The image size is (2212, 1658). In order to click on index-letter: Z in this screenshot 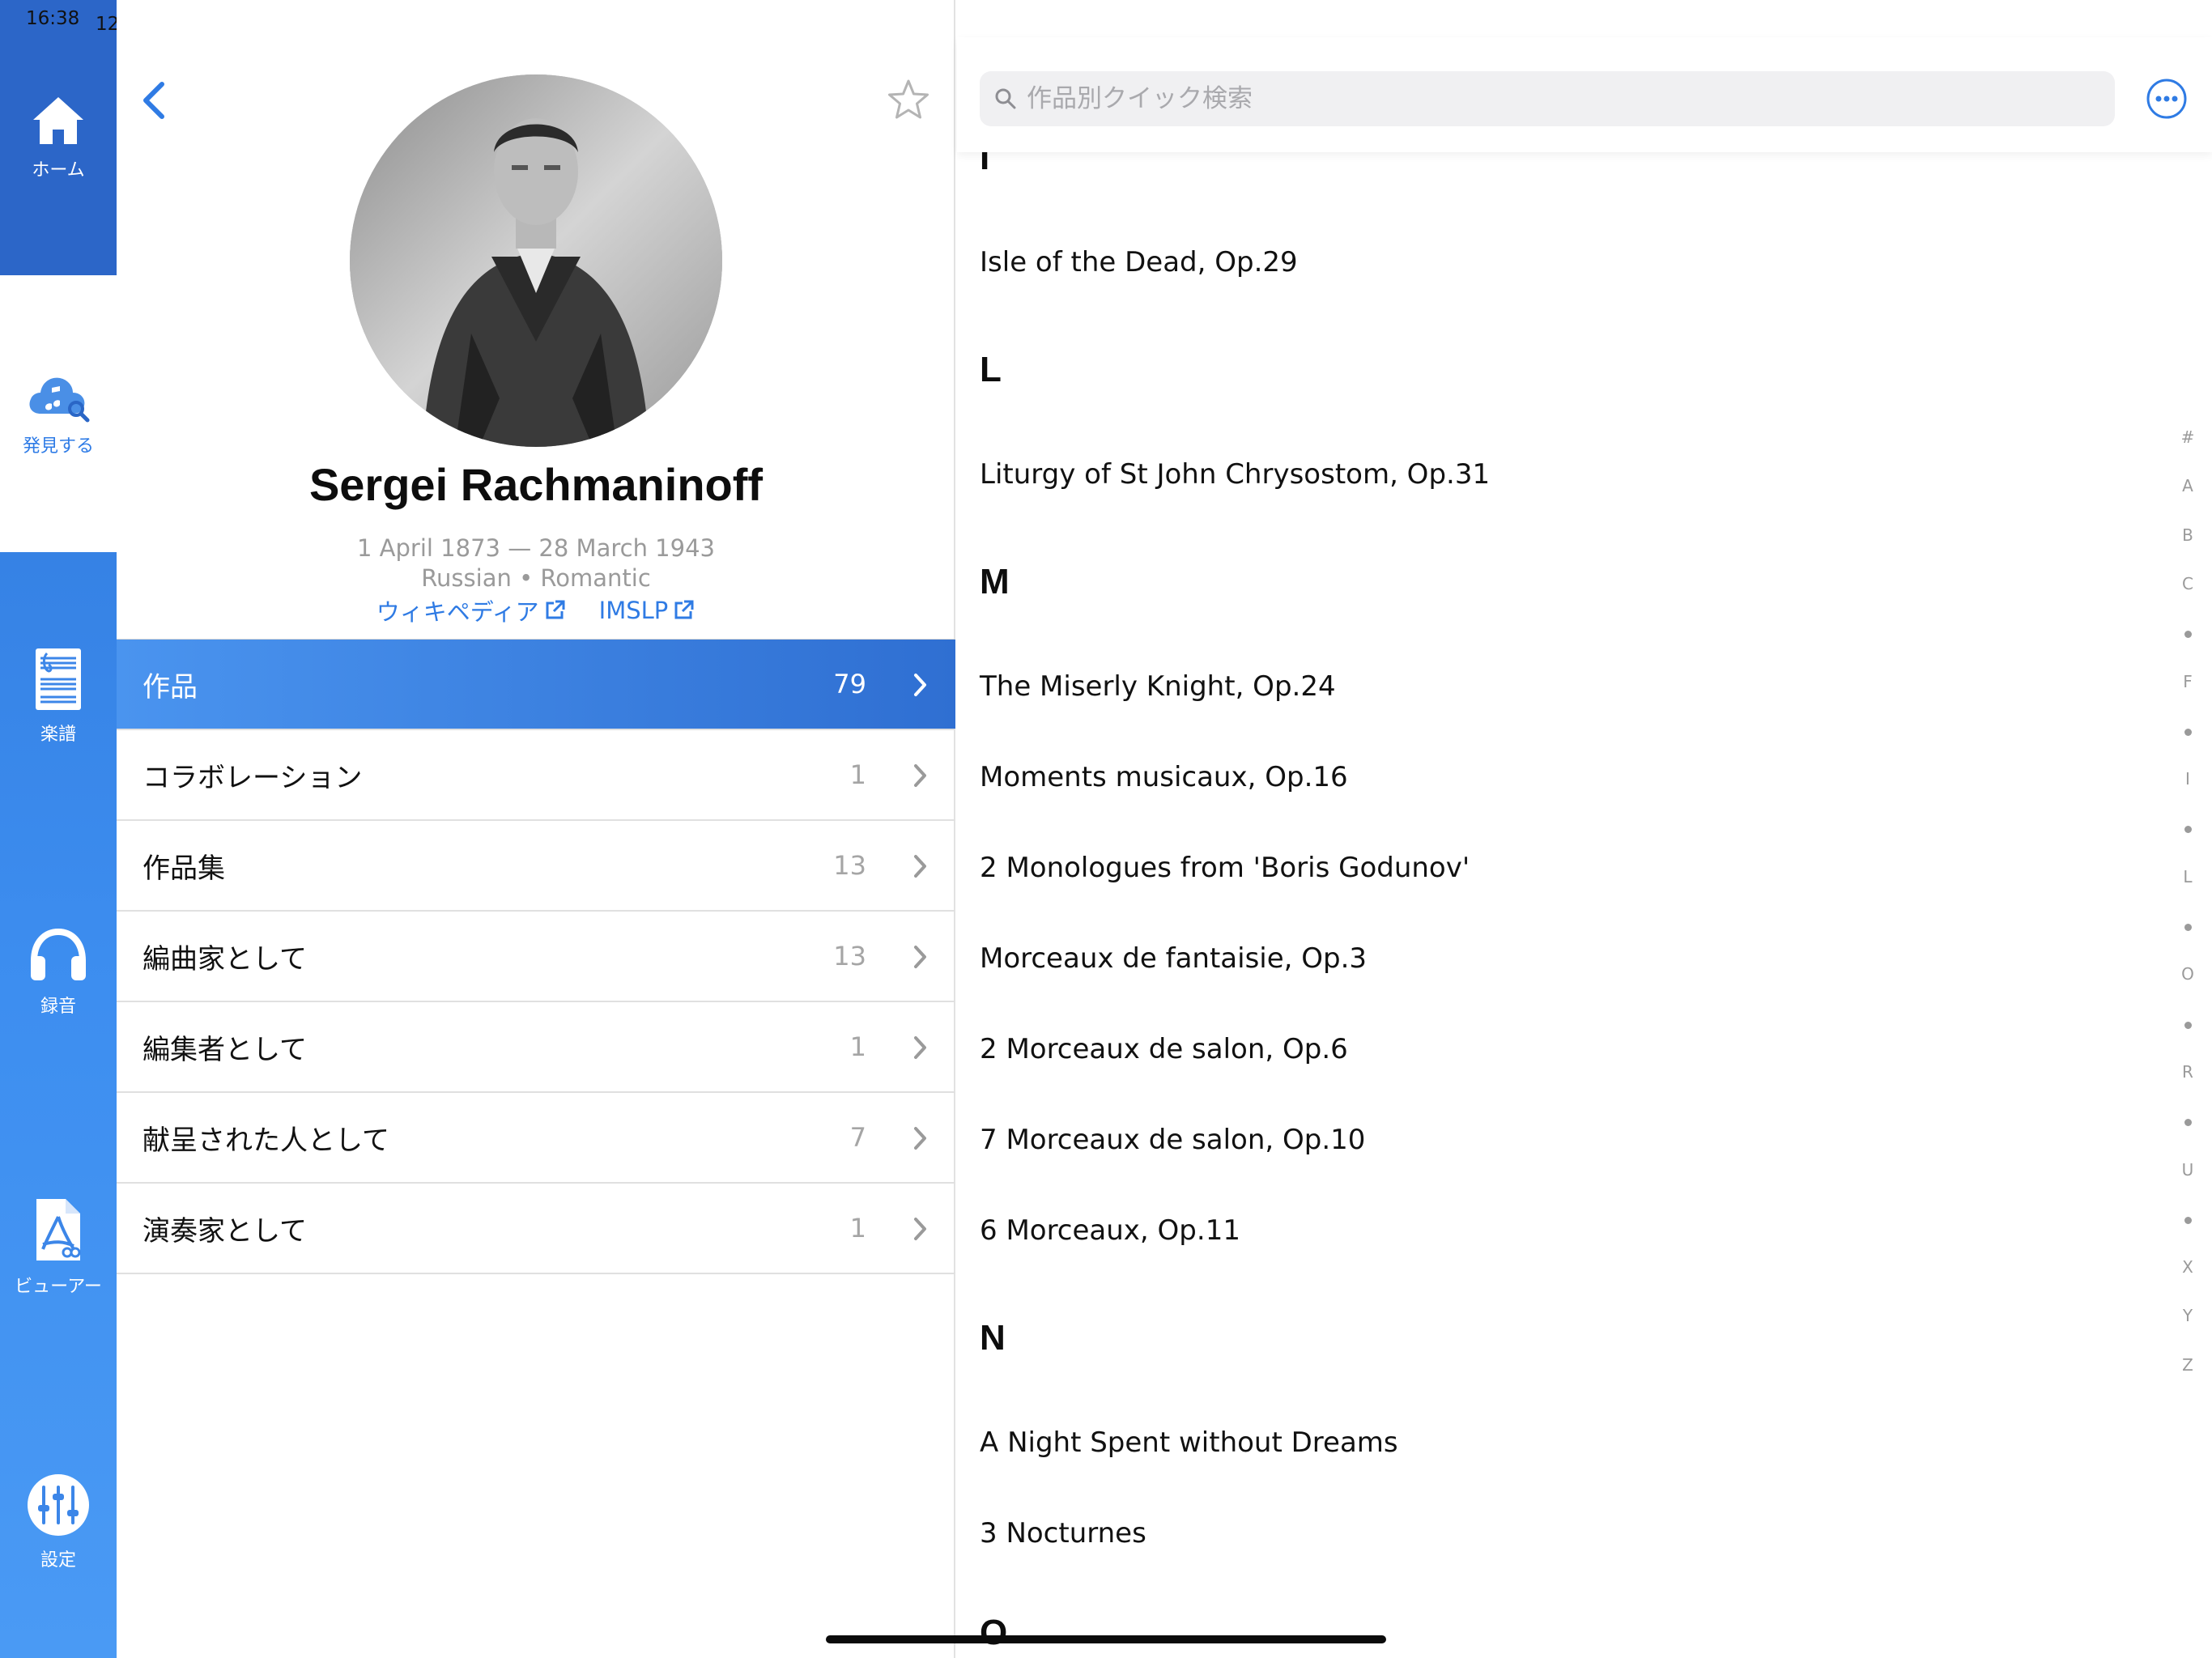, I will do `click(2188, 1365)`.